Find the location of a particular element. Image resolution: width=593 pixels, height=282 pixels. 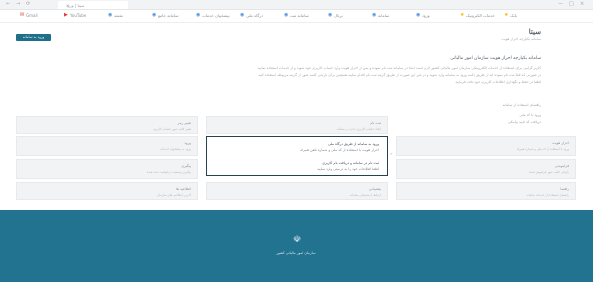

card-desc: راهنمای استفاده از خدمات سامانه is located at coordinates (547, 195).